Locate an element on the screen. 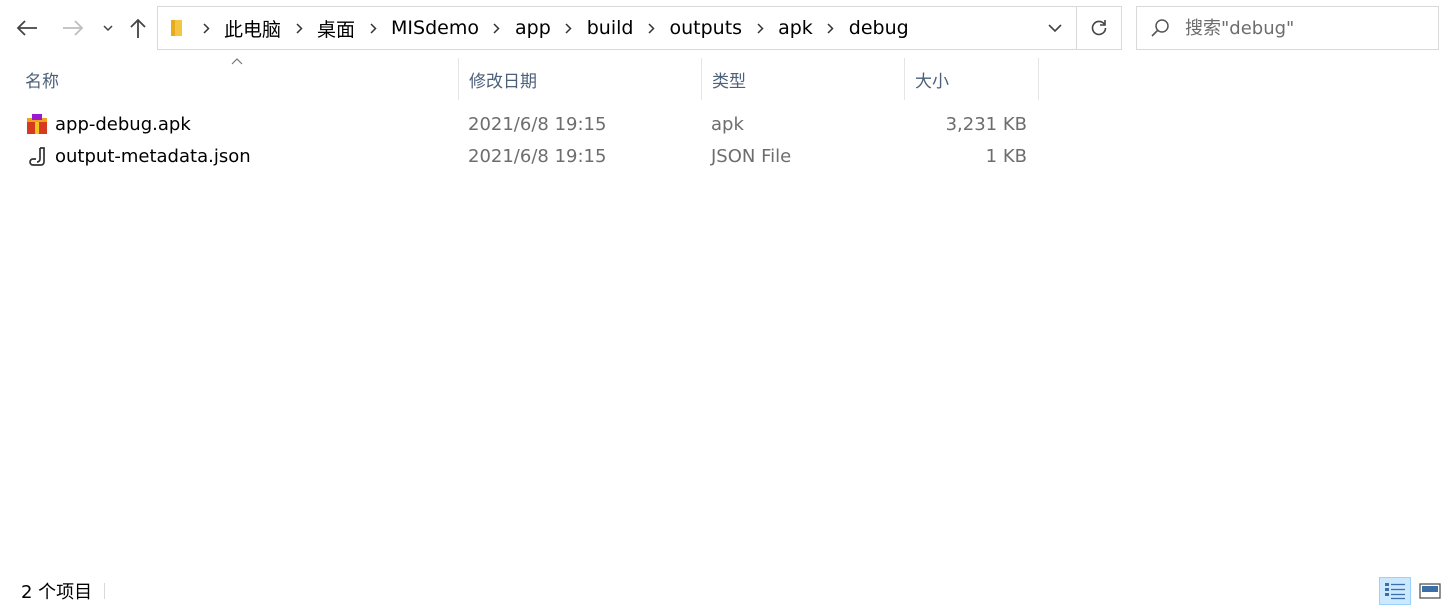 This screenshot has width=1453, height=606. json-file-icon is located at coordinates (37, 156).